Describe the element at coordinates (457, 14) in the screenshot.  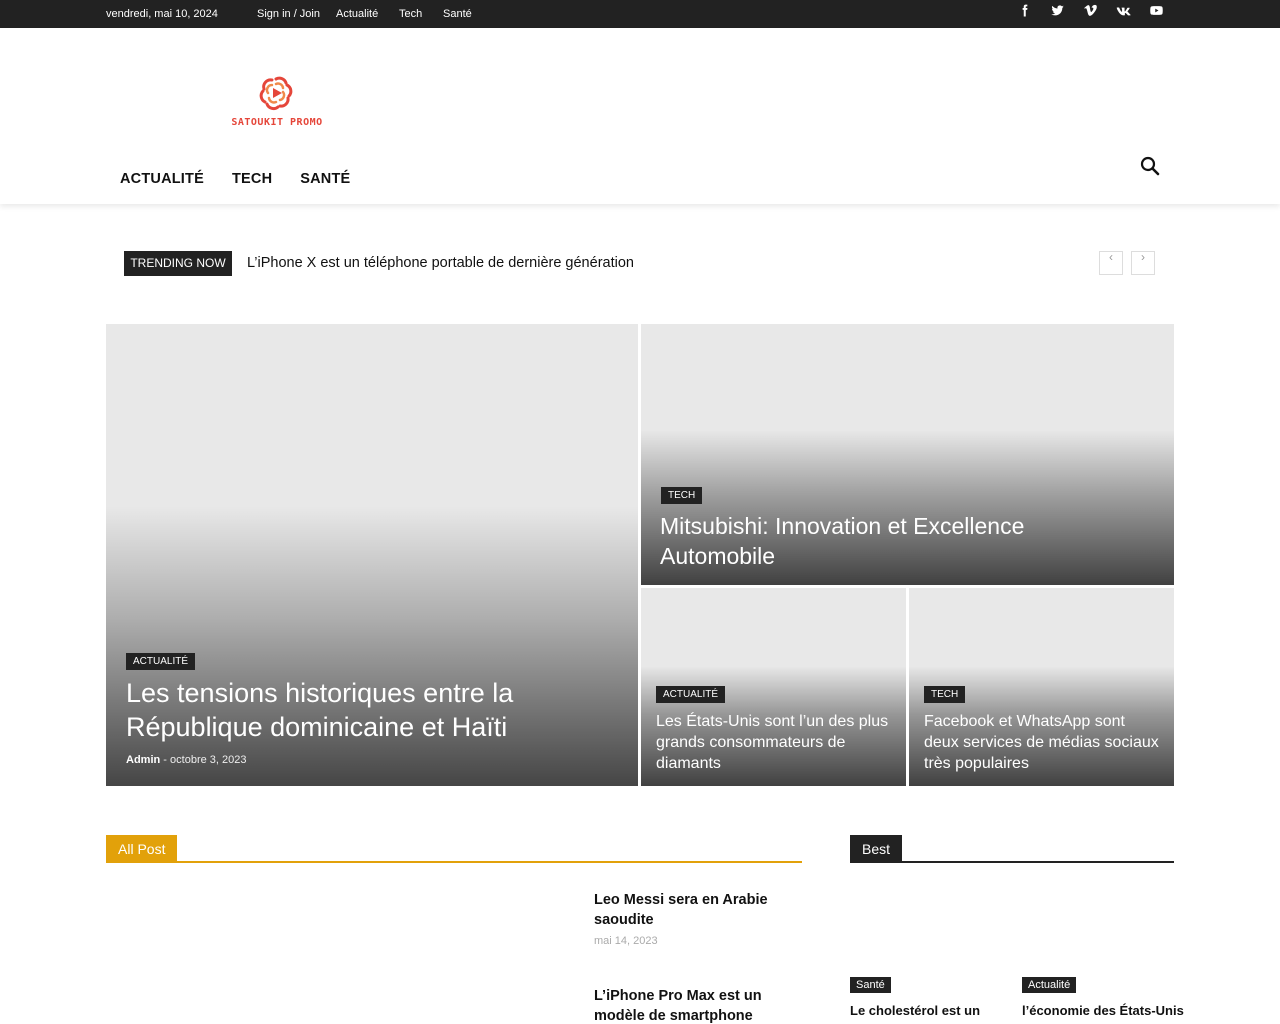
I see `topbar-link-sante: Santé` at that location.